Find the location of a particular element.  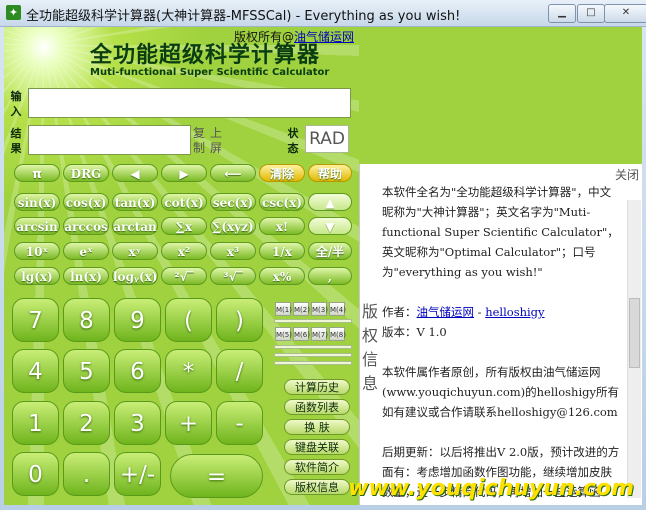

square-root-button: ²√‾ is located at coordinates (184, 276).